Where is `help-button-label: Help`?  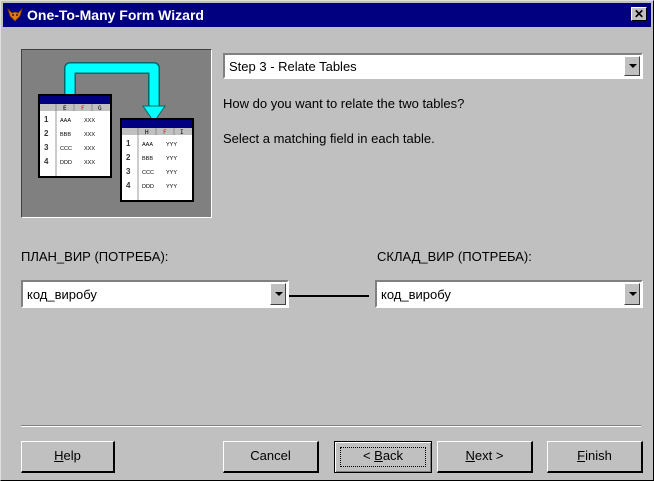
help-button-label: Help is located at coordinates (67, 455).